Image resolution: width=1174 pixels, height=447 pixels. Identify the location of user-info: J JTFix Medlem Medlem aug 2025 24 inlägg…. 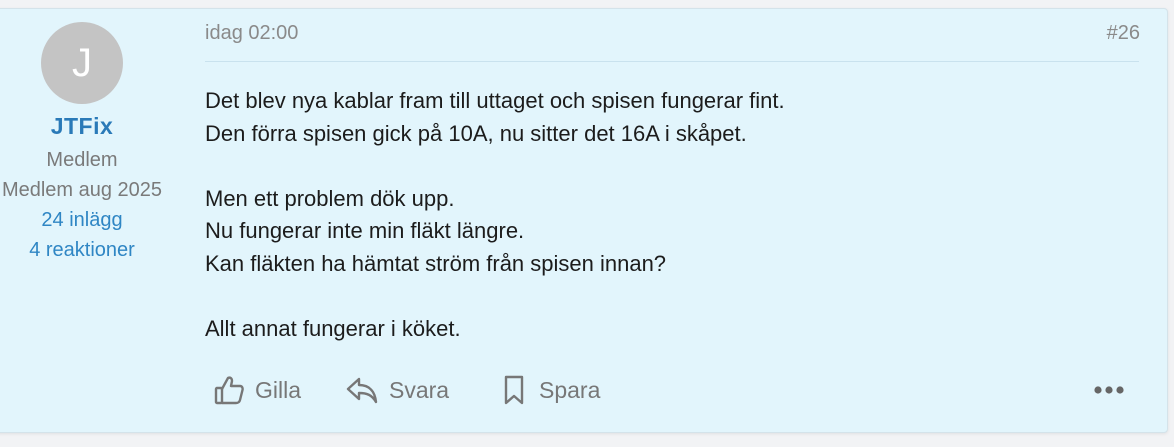
(85, 220).